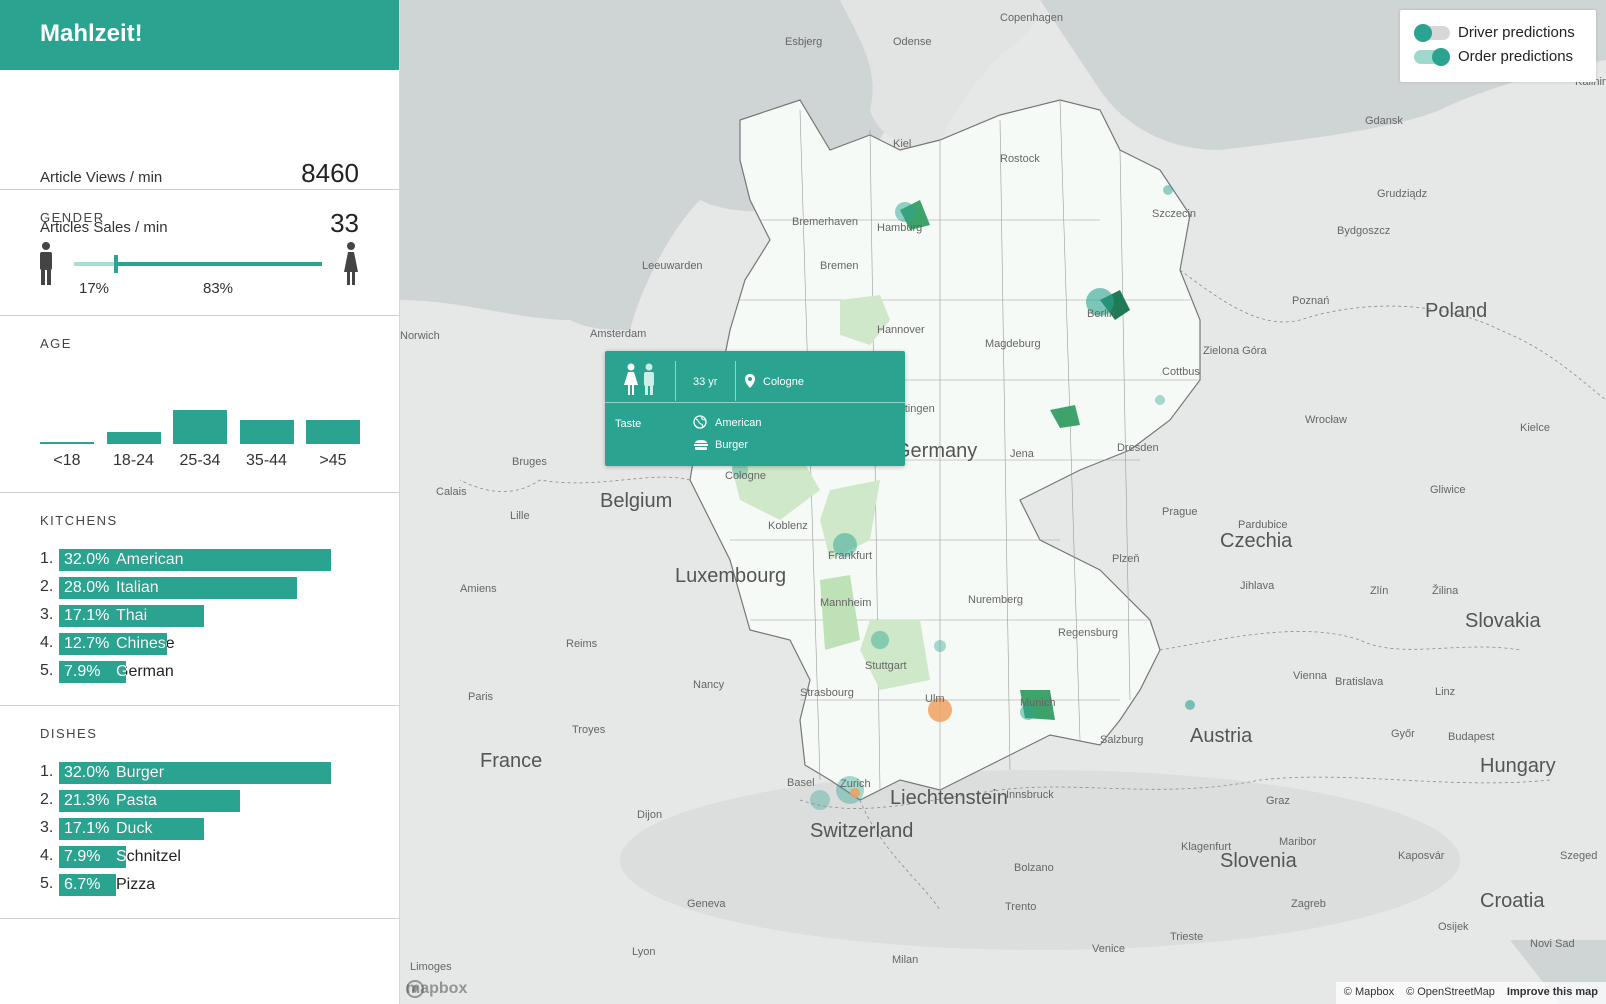 Image resolution: width=1606 pixels, height=1004 pixels. I want to click on dishes-row: 5.6.7%PizzaPizza, so click(199, 886).